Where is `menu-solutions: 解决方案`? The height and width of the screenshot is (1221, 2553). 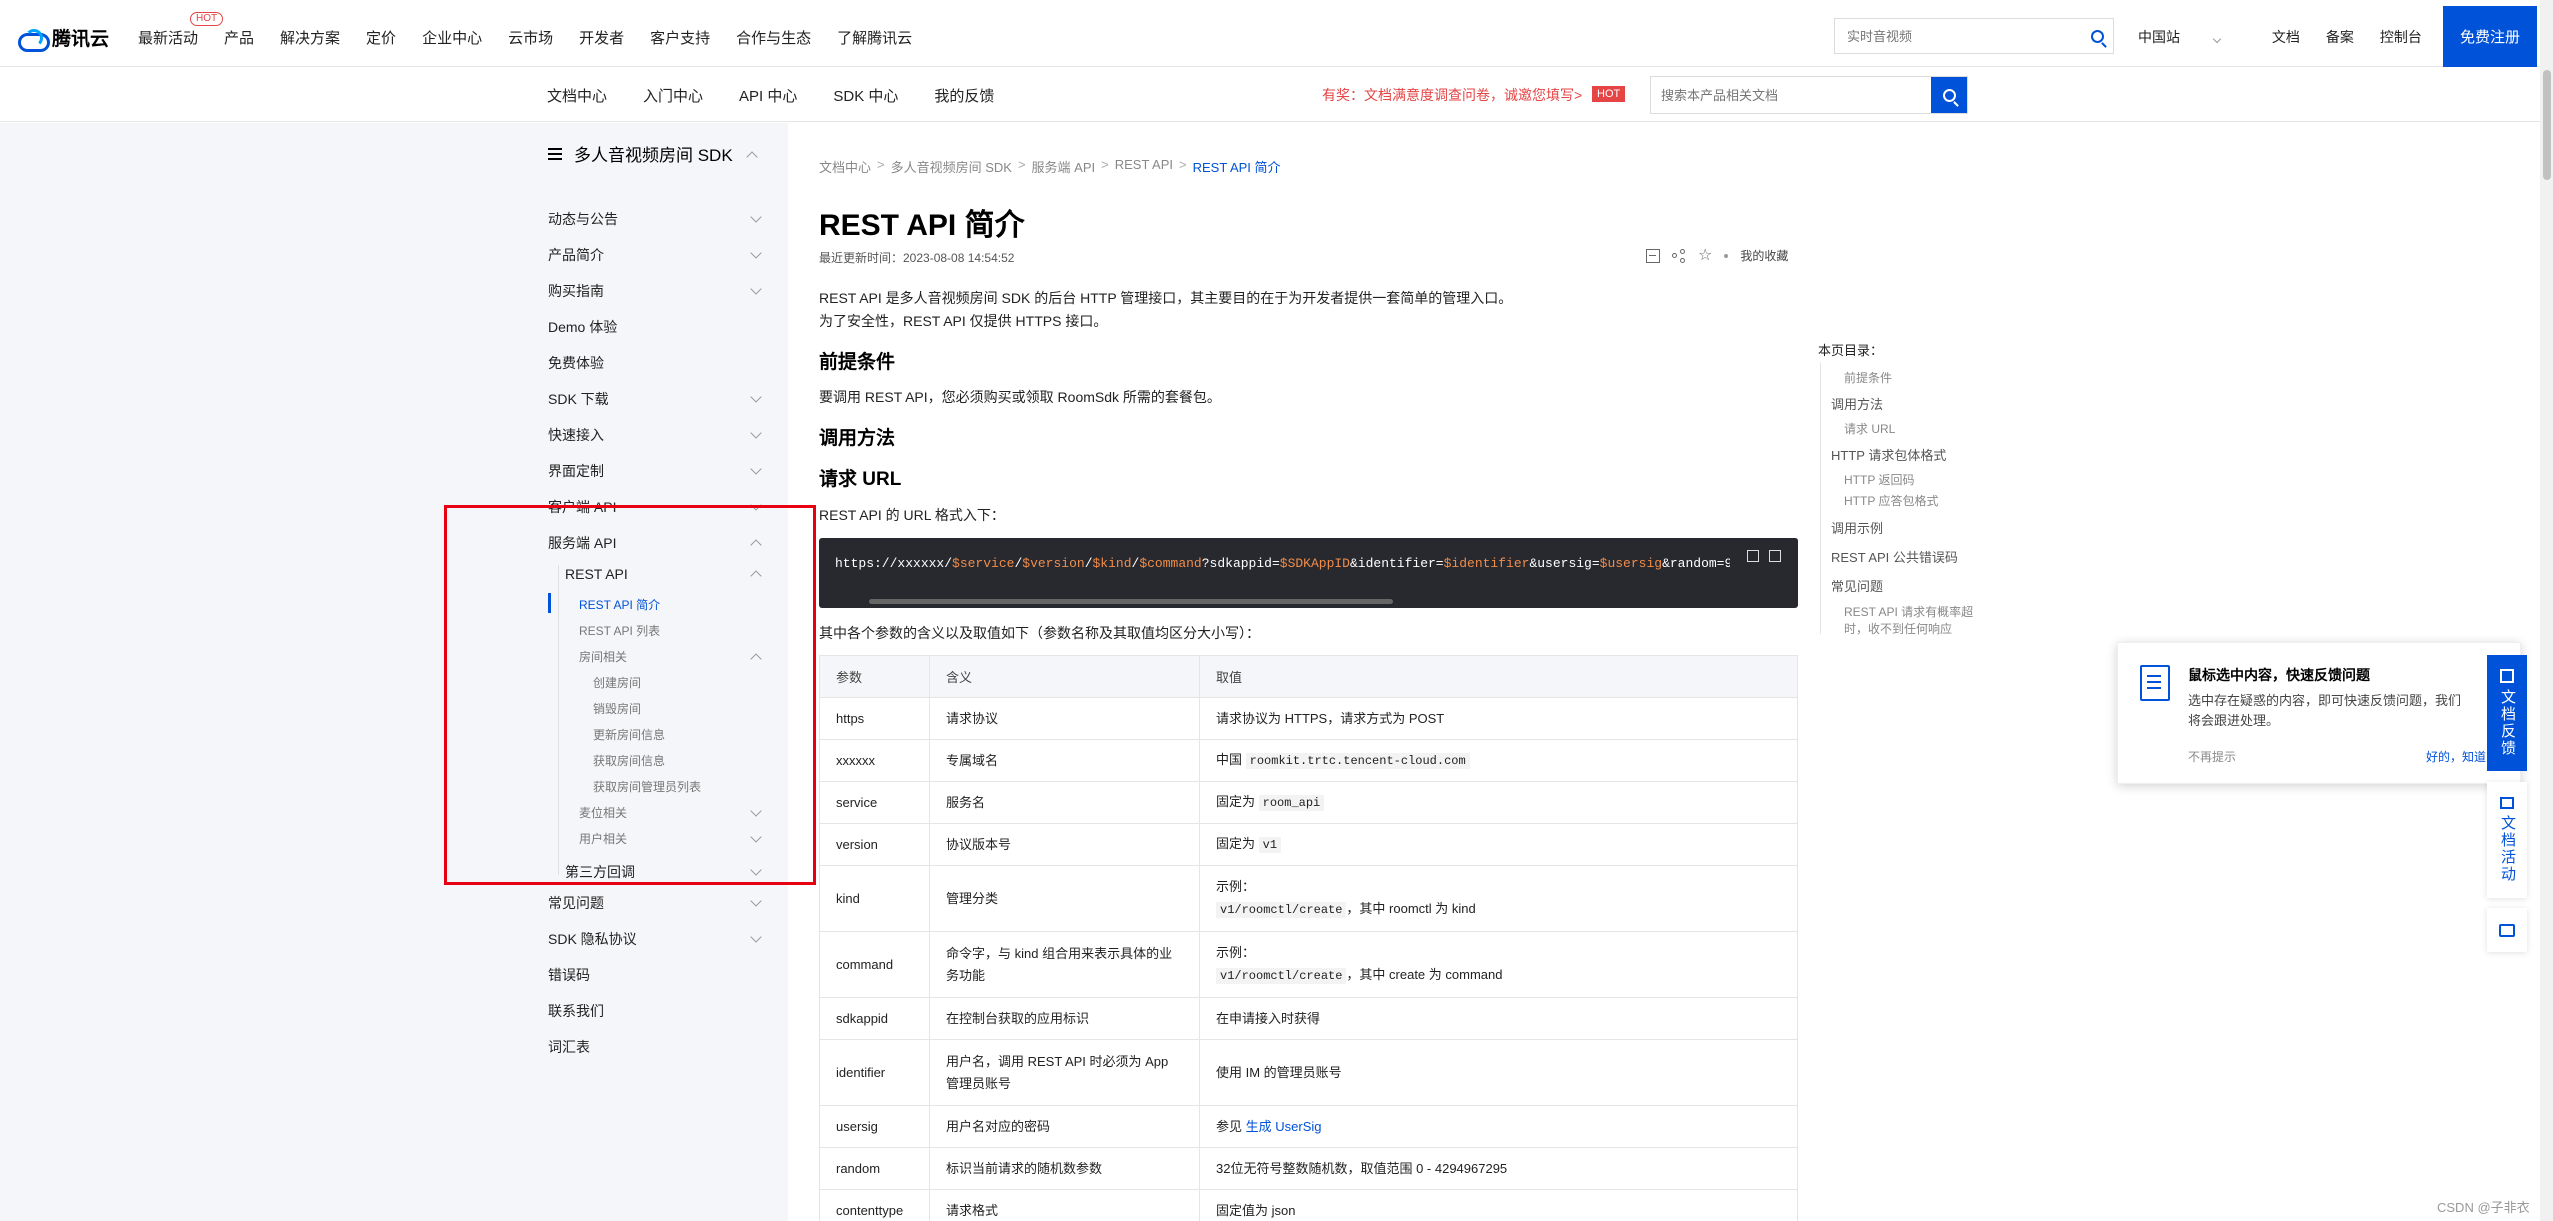 menu-solutions: 解决方案 is located at coordinates (310, 37).